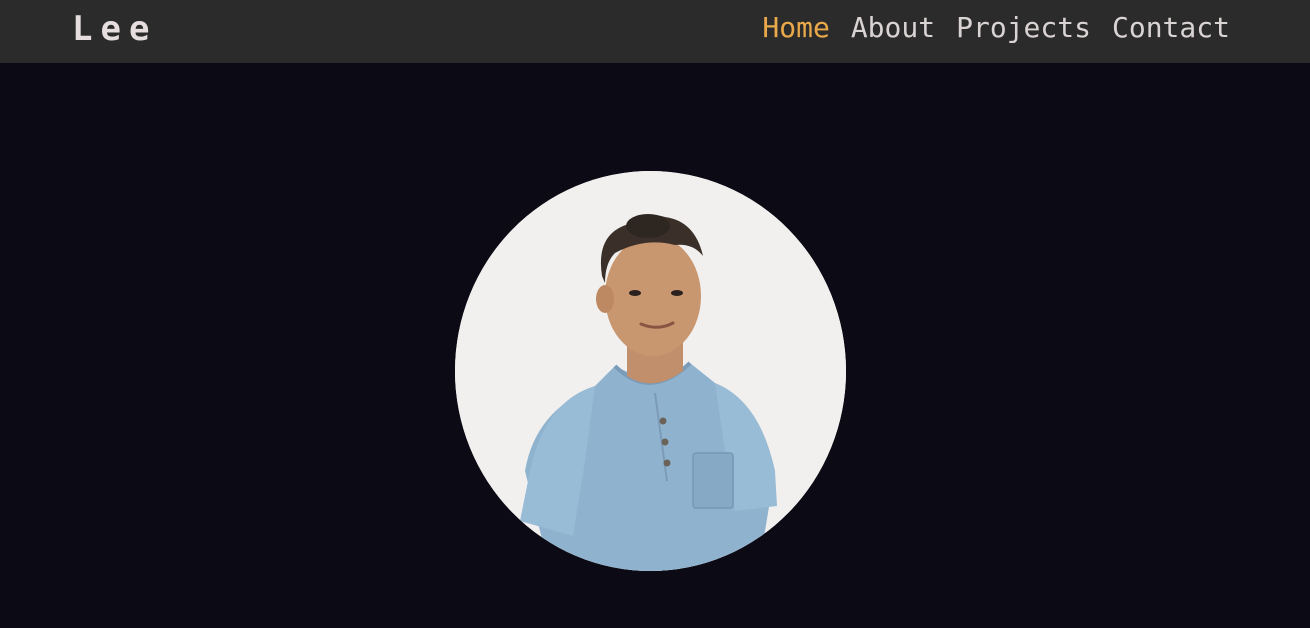 This screenshot has width=1310, height=628. I want to click on nav-link-home: Home, so click(795, 28).